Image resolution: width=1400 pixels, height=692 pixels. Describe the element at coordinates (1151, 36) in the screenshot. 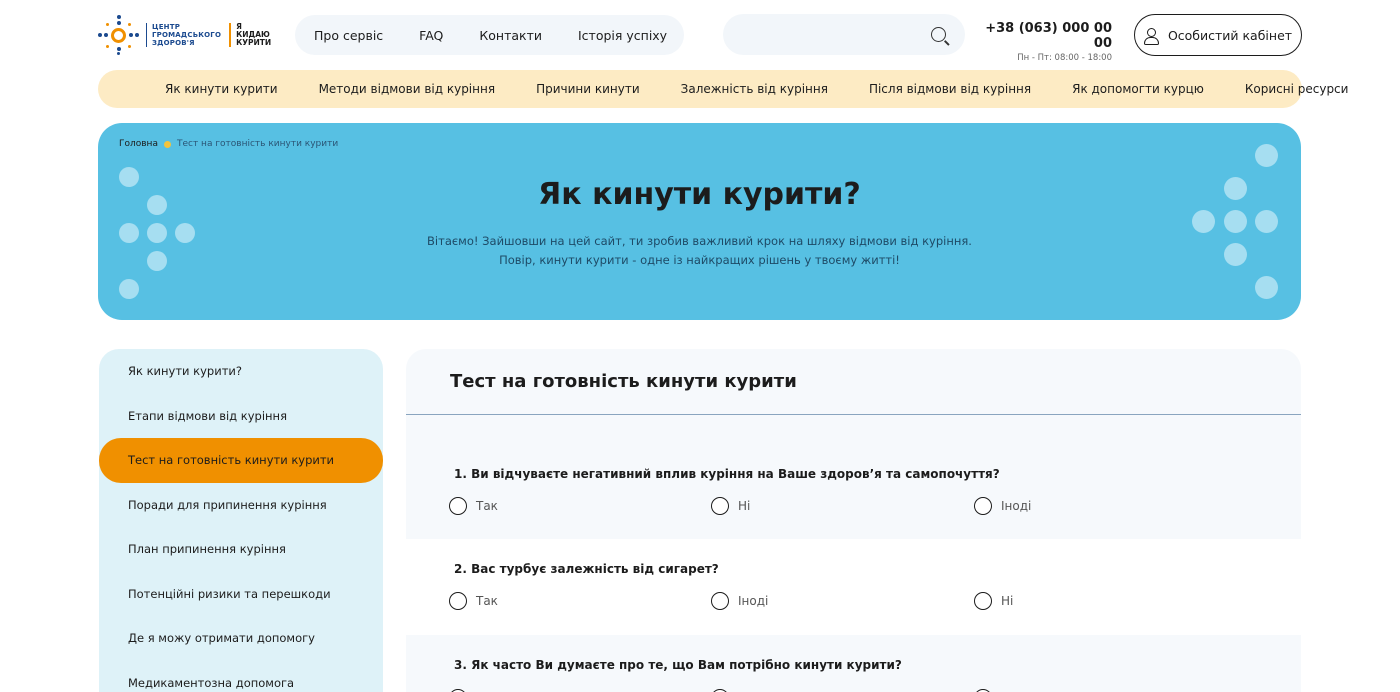

I see `user-icon` at that location.